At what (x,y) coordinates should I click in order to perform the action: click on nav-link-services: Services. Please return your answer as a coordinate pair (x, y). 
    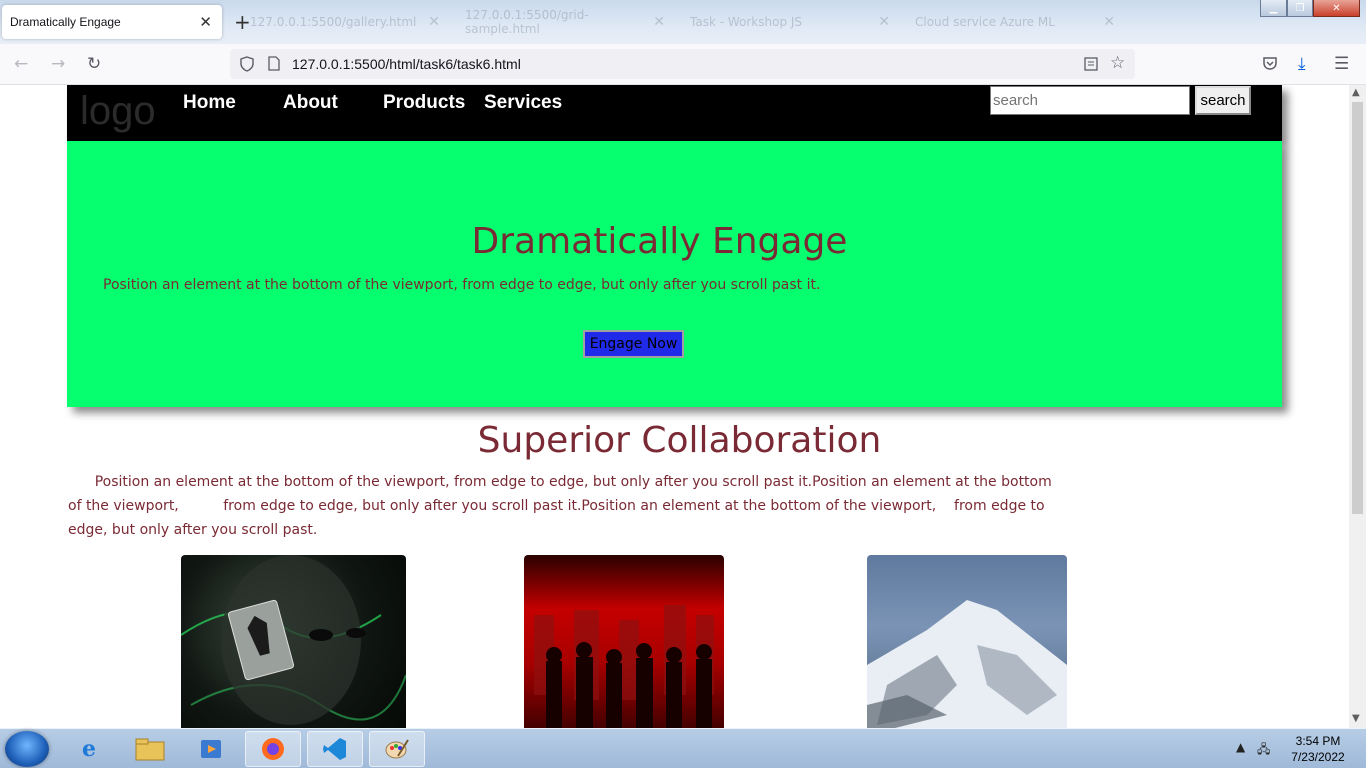
    Looking at the image, I should click on (523, 103).